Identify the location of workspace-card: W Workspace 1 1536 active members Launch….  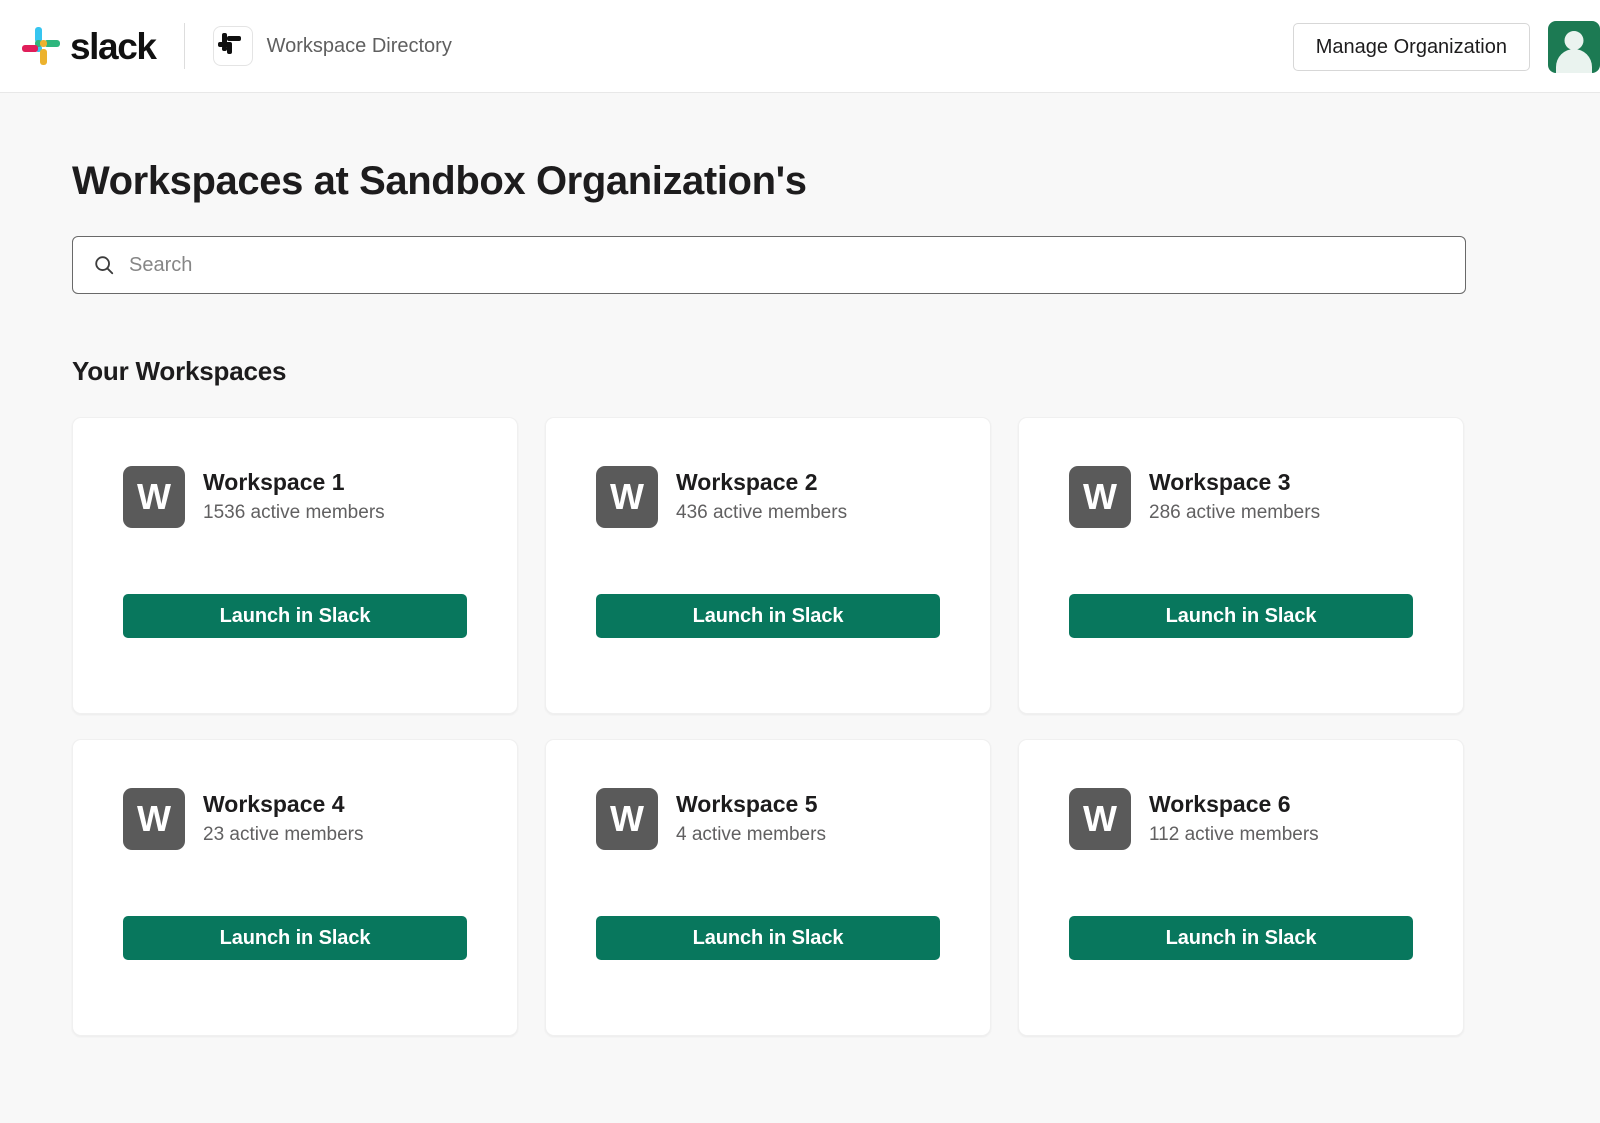
(295, 565).